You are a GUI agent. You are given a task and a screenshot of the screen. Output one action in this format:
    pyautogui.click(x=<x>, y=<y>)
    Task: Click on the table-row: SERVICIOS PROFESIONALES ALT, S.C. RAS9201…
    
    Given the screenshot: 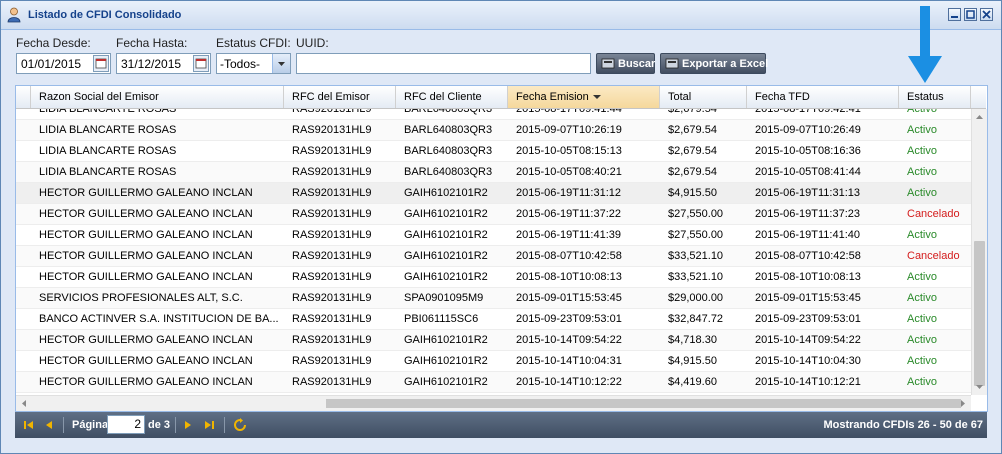 What is the action you would take?
    pyautogui.click(x=493, y=298)
    